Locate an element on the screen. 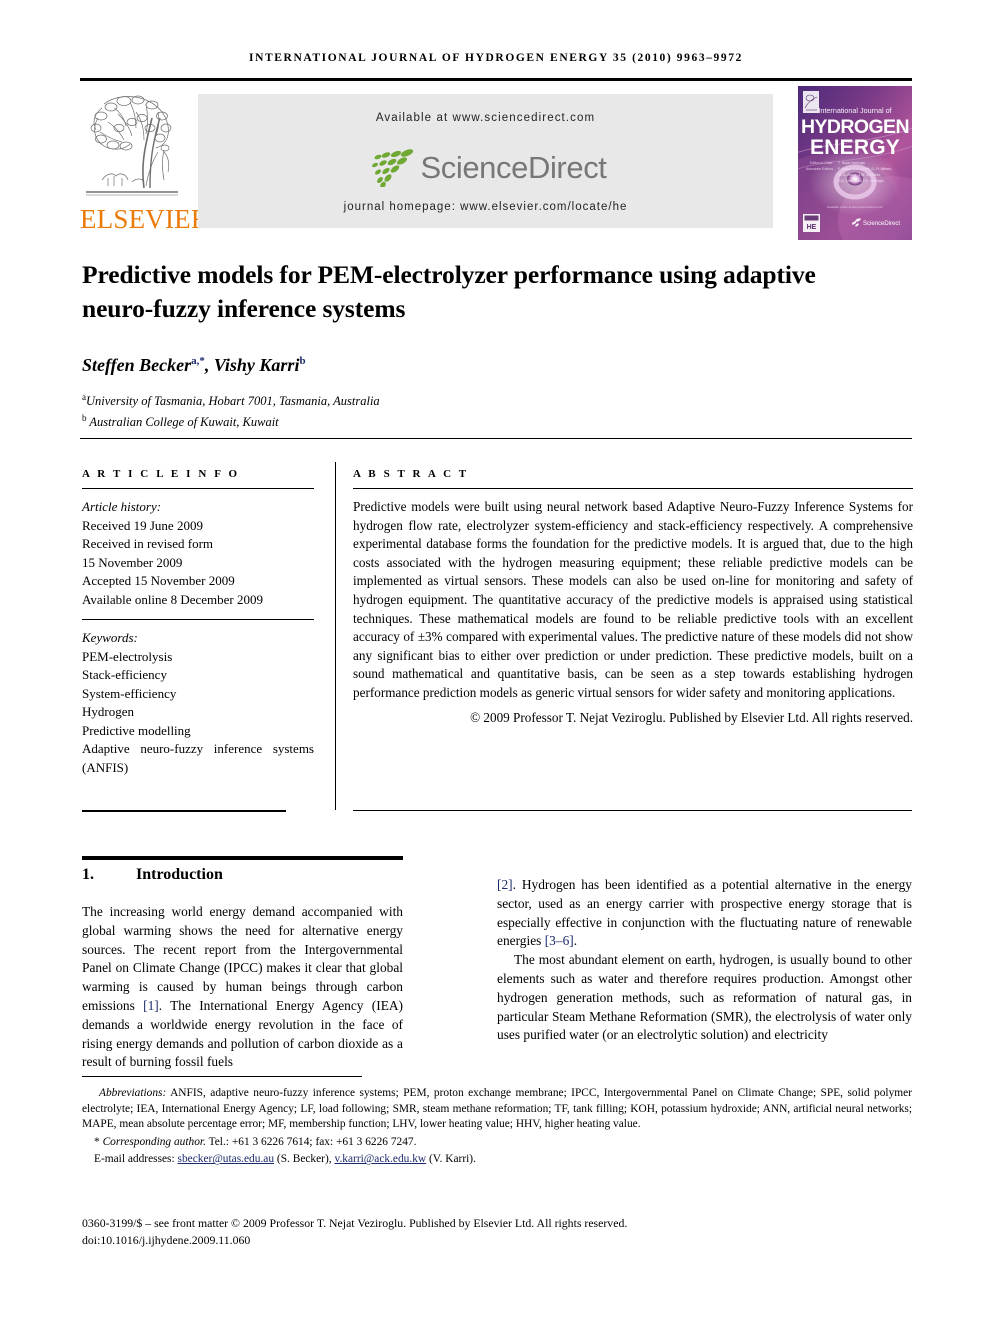 The height and width of the screenshot is (1323, 992). keyword-item: Hydrogen is located at coordinates (108, 711).